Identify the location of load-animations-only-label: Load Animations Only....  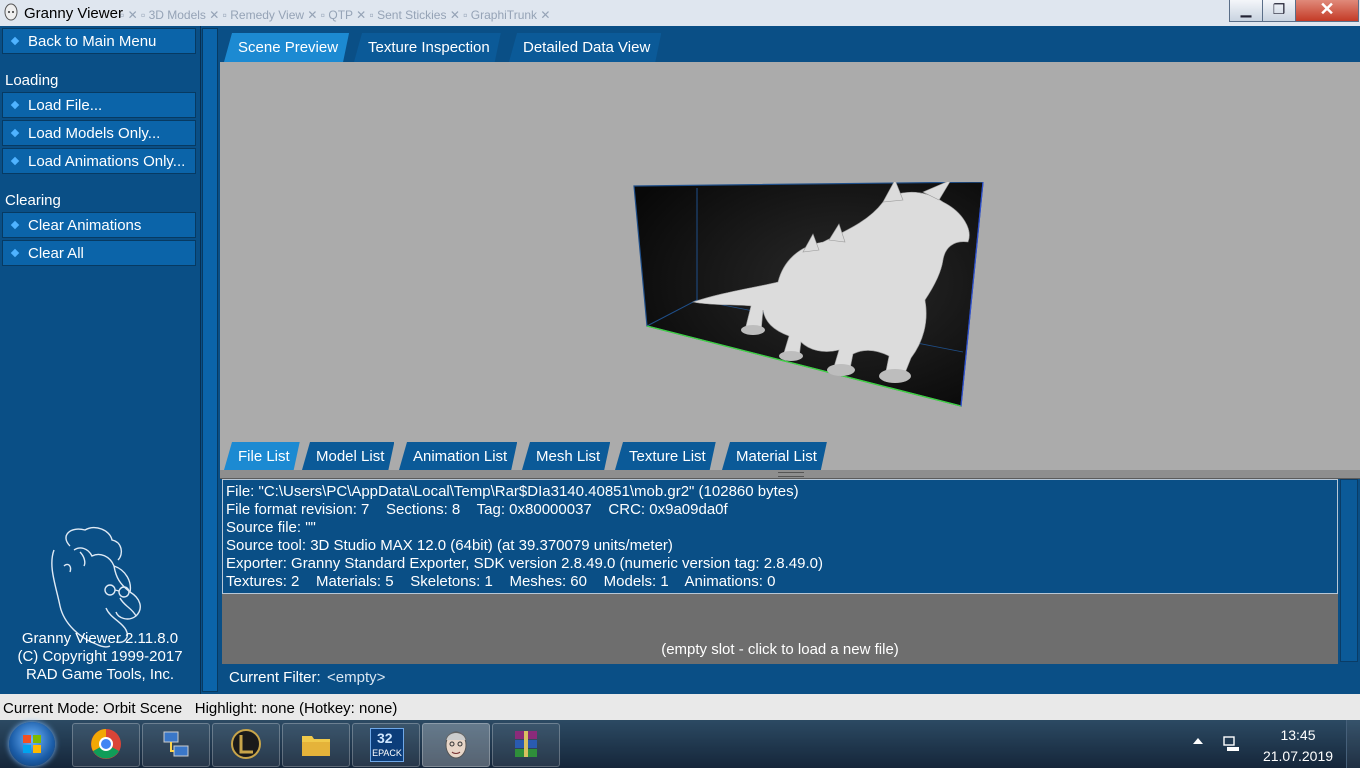
(107, 161).